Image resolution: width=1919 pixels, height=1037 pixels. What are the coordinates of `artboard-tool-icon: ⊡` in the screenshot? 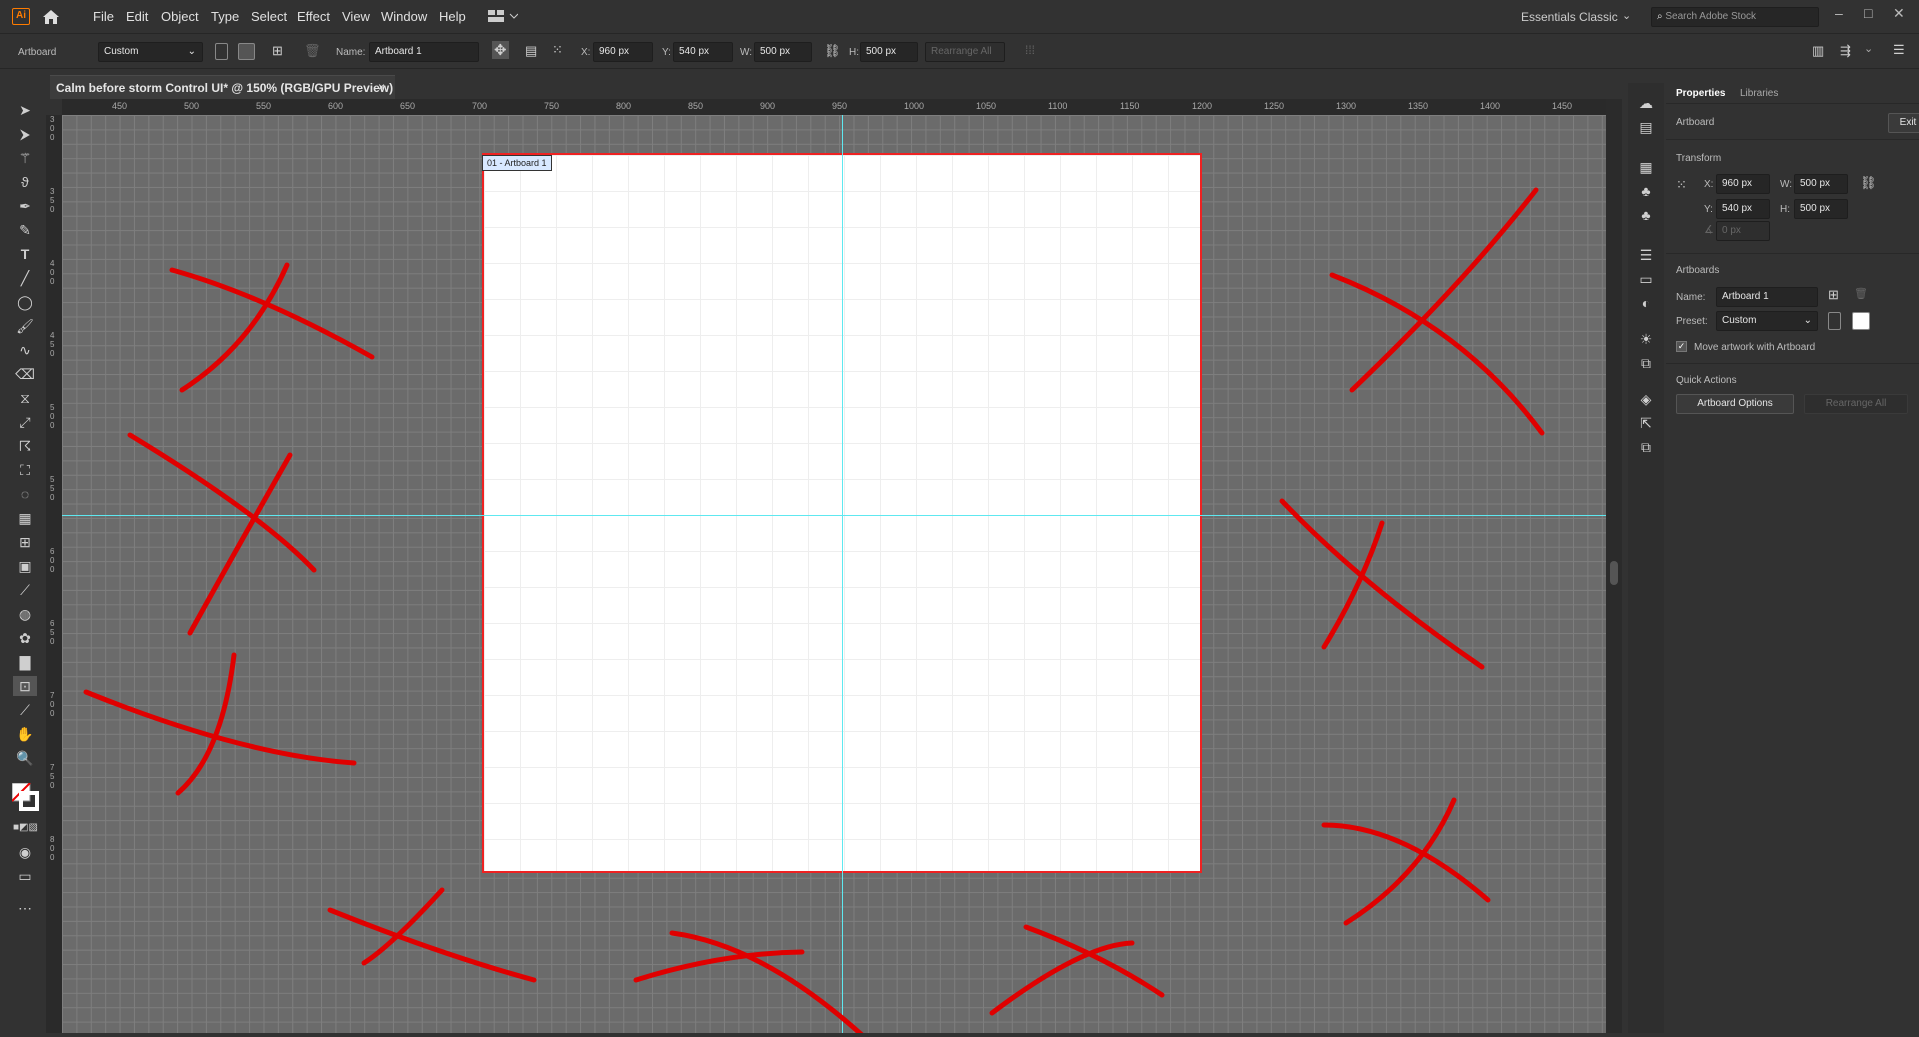 It's located at (25, 686).